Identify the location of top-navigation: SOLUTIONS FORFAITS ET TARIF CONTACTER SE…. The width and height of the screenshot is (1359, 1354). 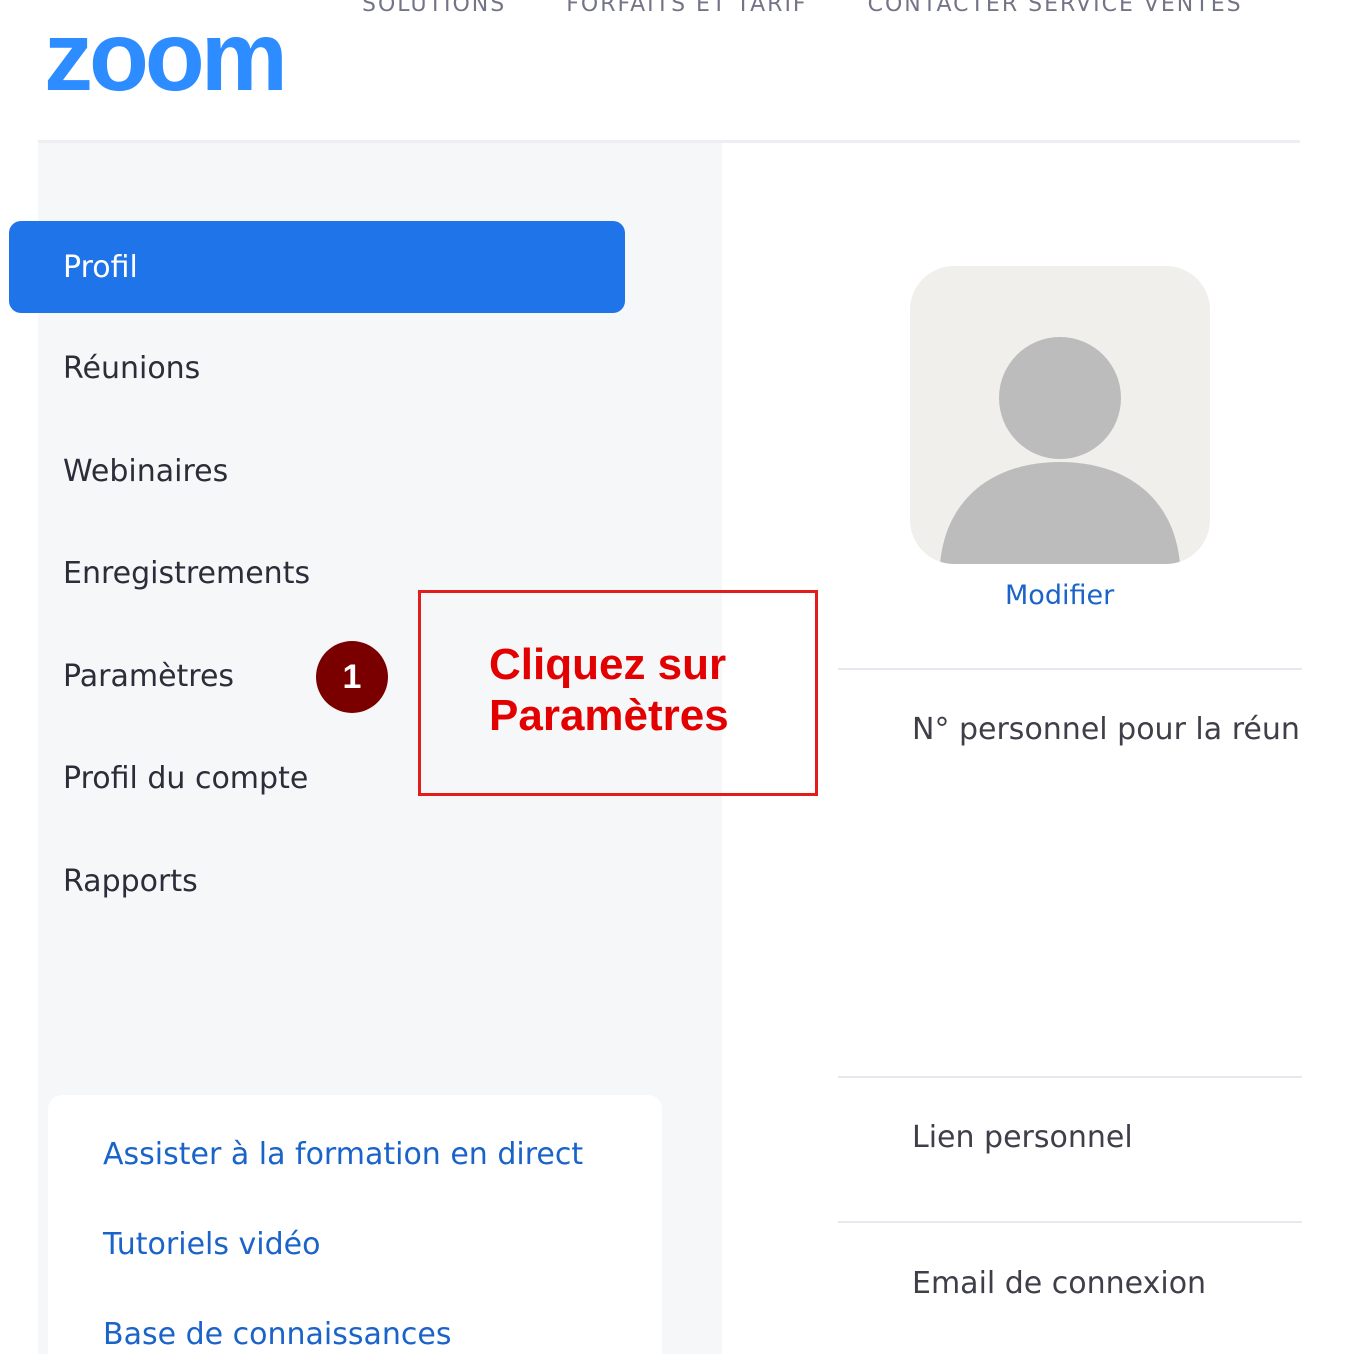
(832, 9).